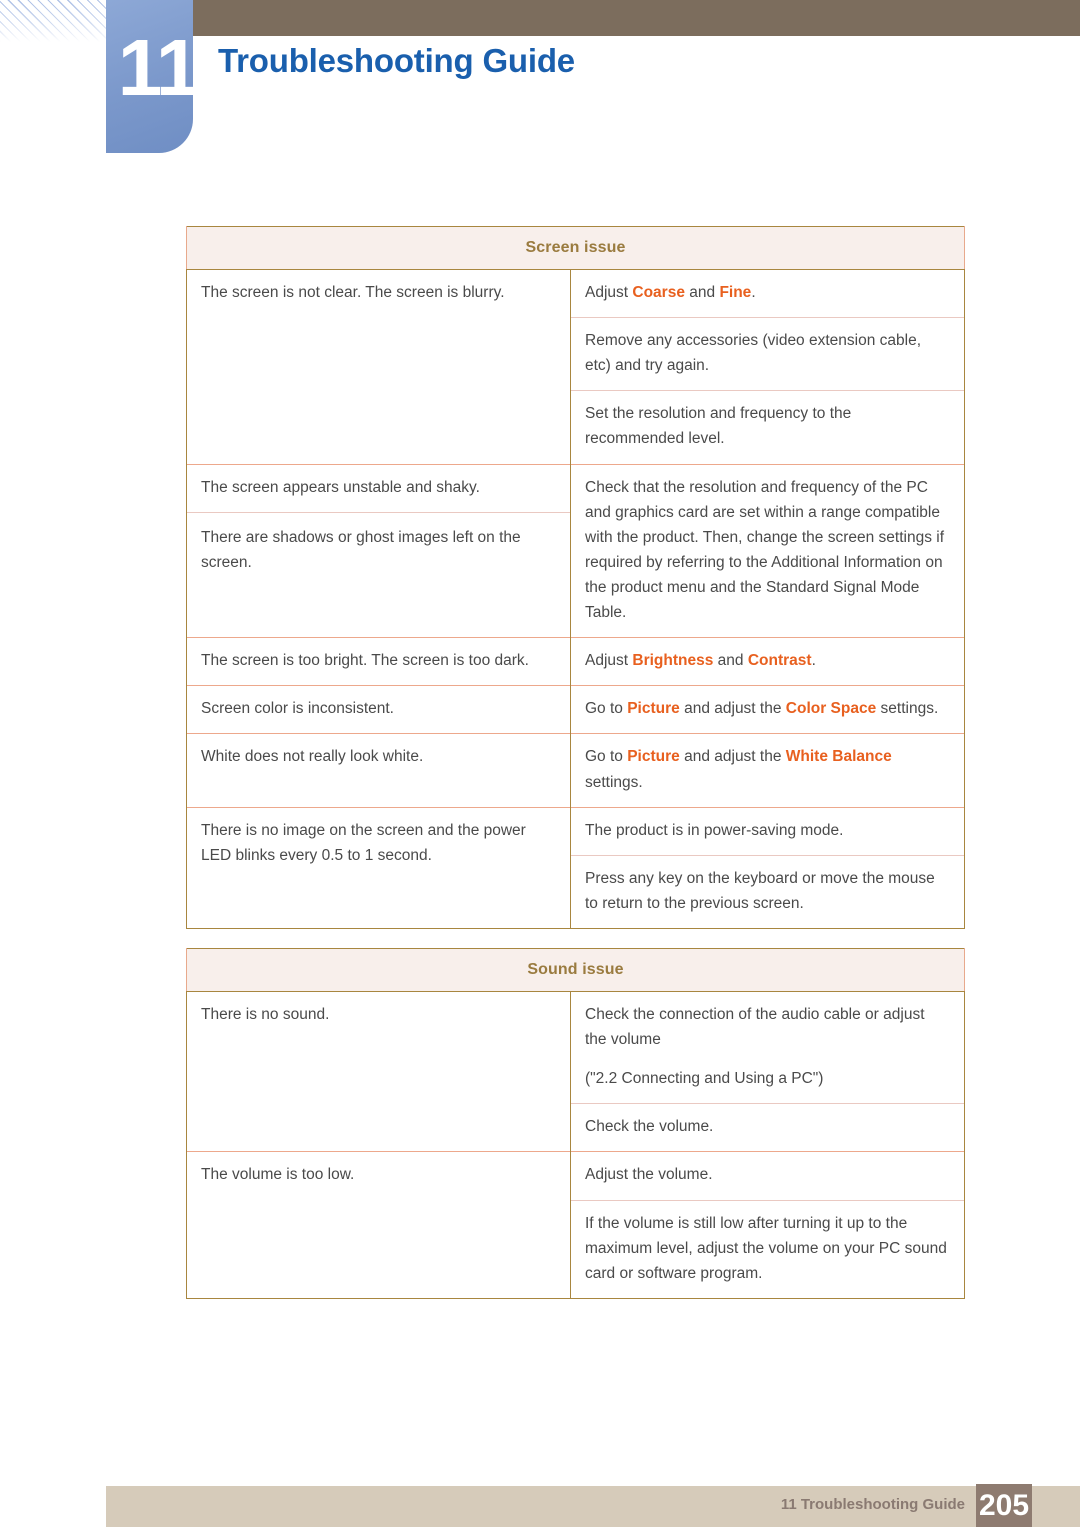 The image size is (1080, 1527). What do you see at coordinates (872, 1504) in the screenshot?
I see `footer-label: 11 Troubleshooting Guide` at bounding box center [872, 1504].